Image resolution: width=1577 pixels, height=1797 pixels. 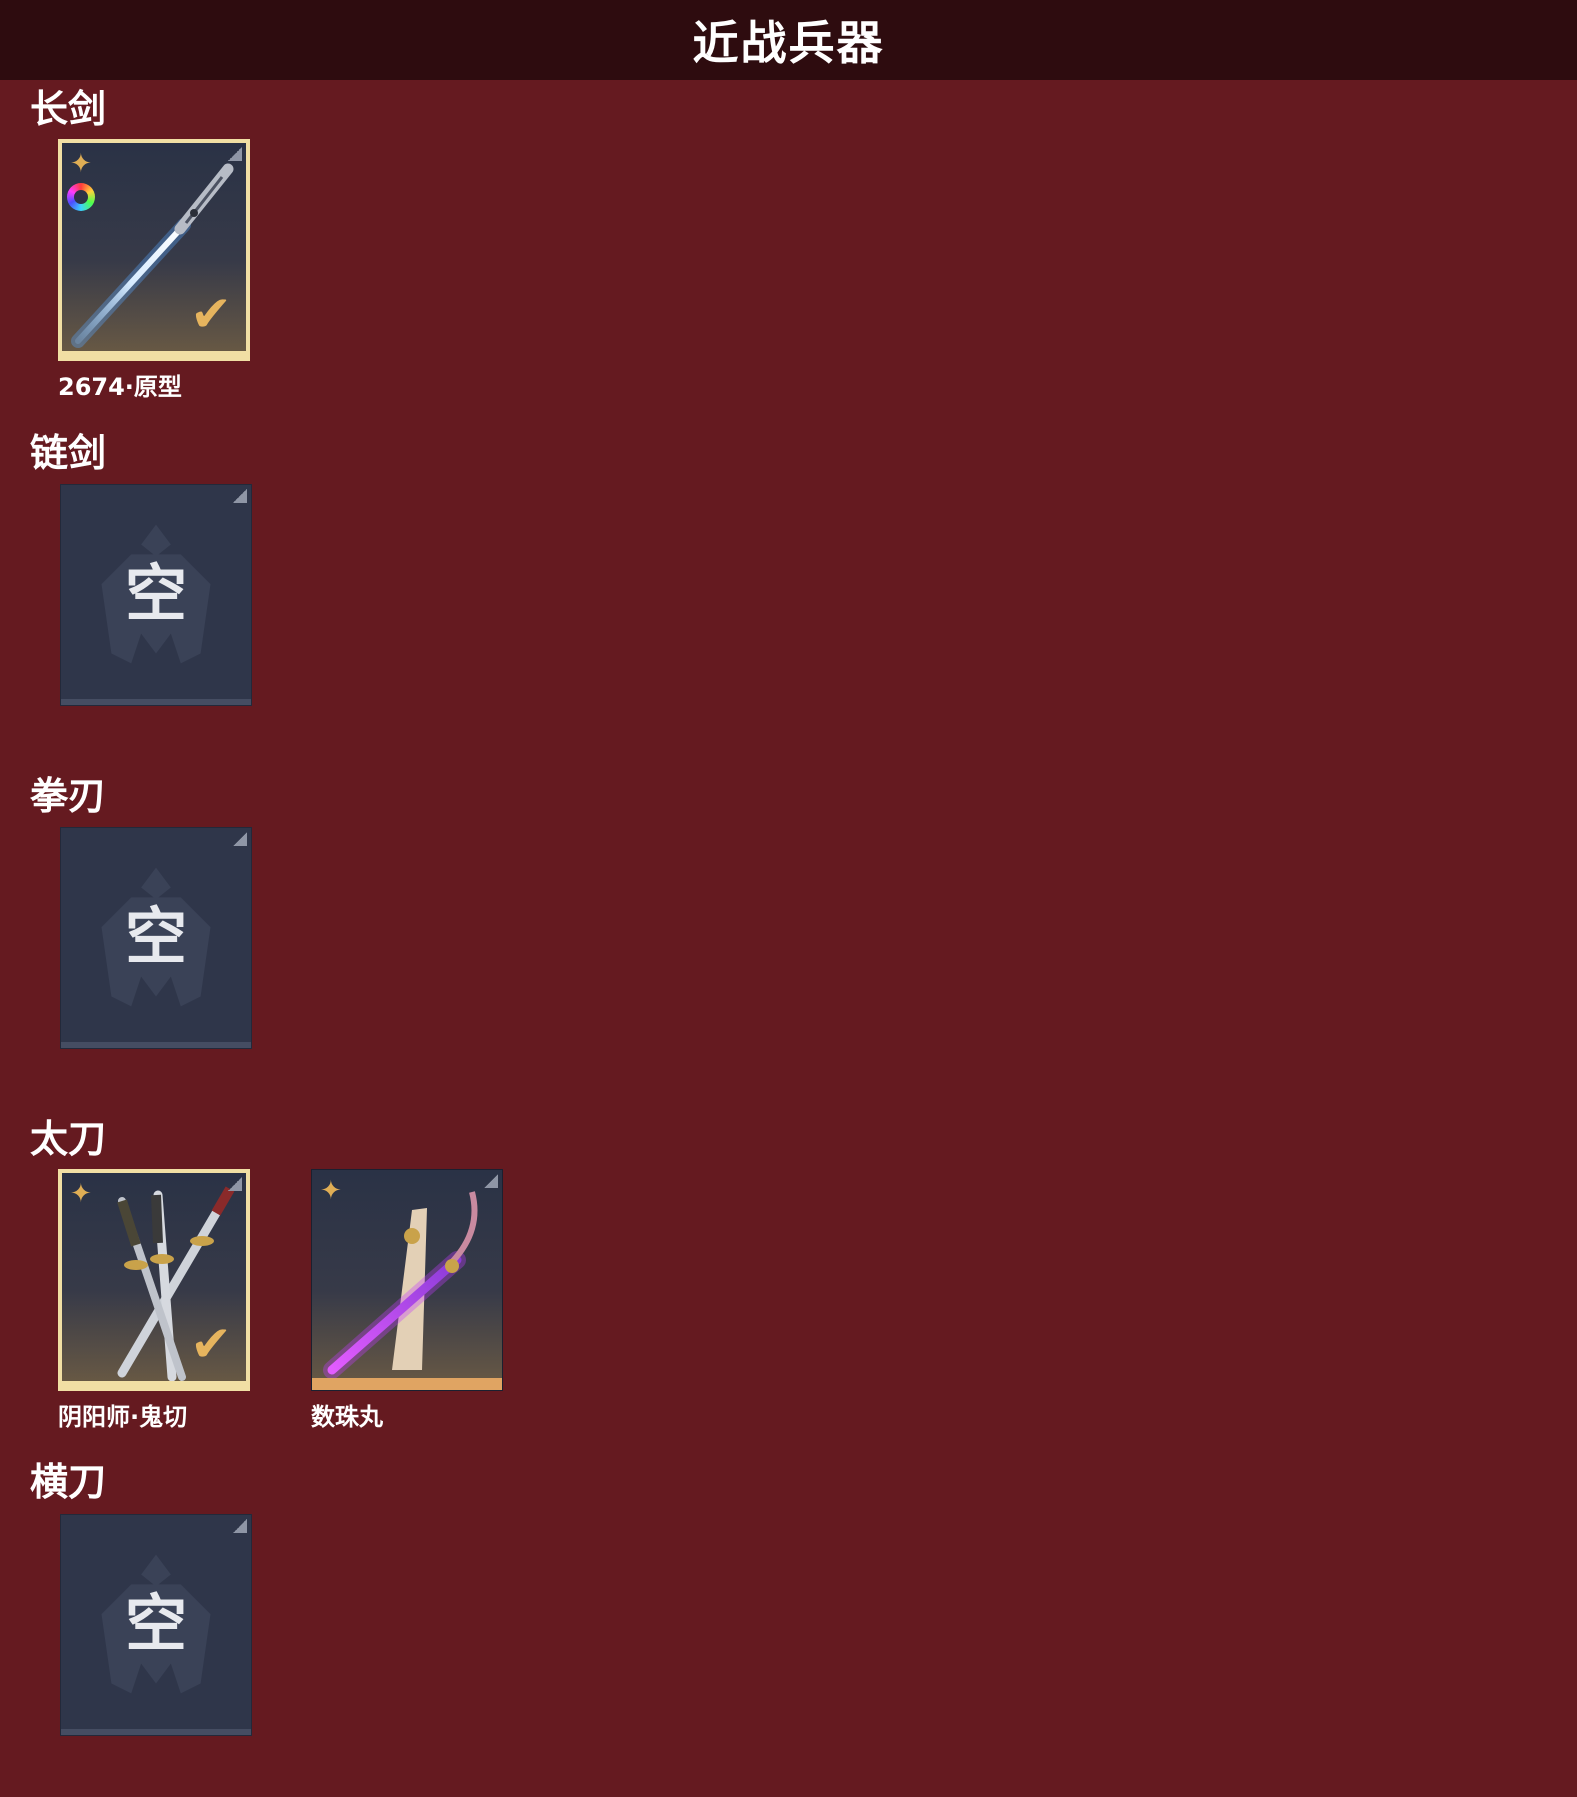 I want to click on weapon-slot-juzumaru: ✦, so click(x=407, y=1280).